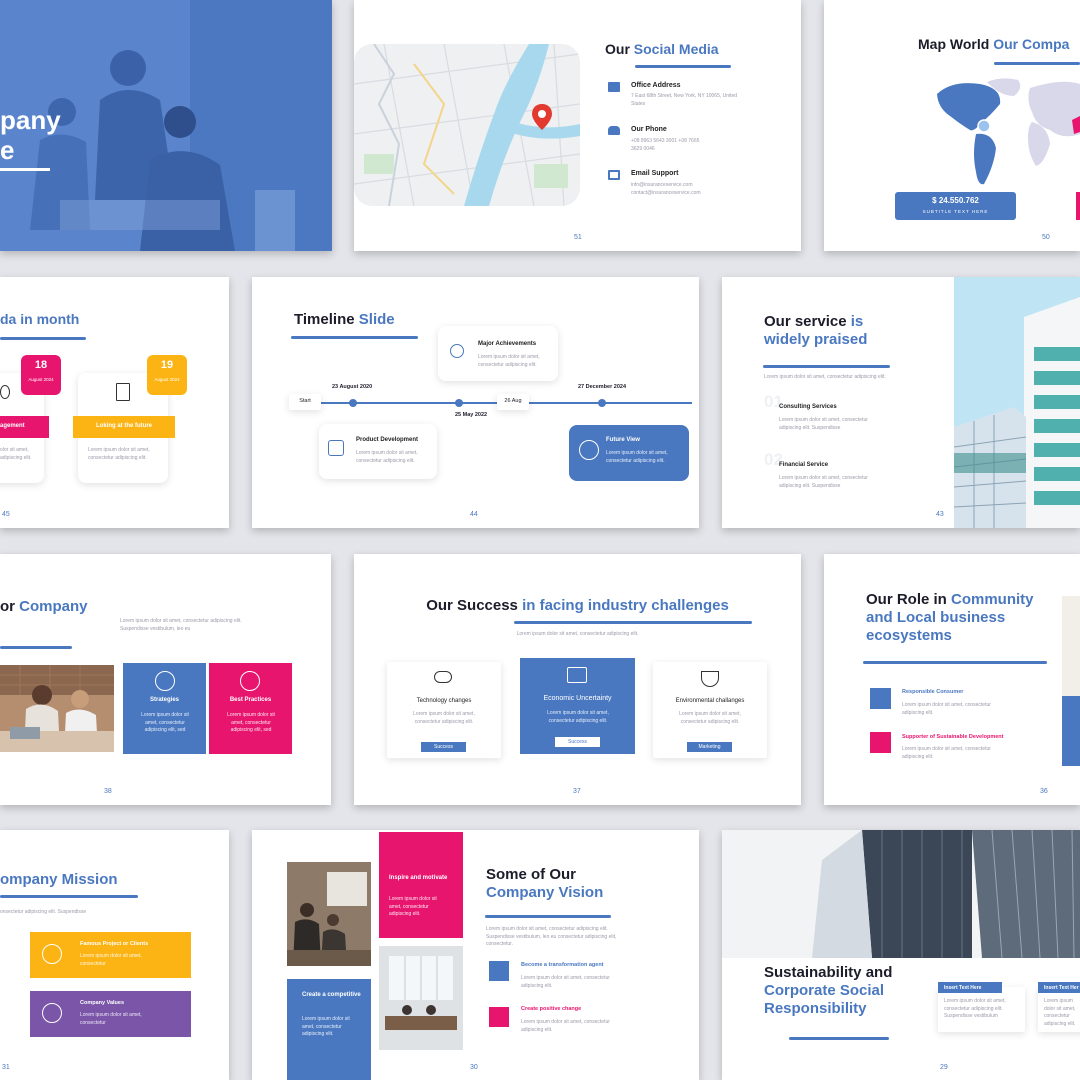  What do you see at coordinates (418, 878) in the screenshot?
I see `inspire-title: Inspire and motivate` at bounding box center [418, 878].